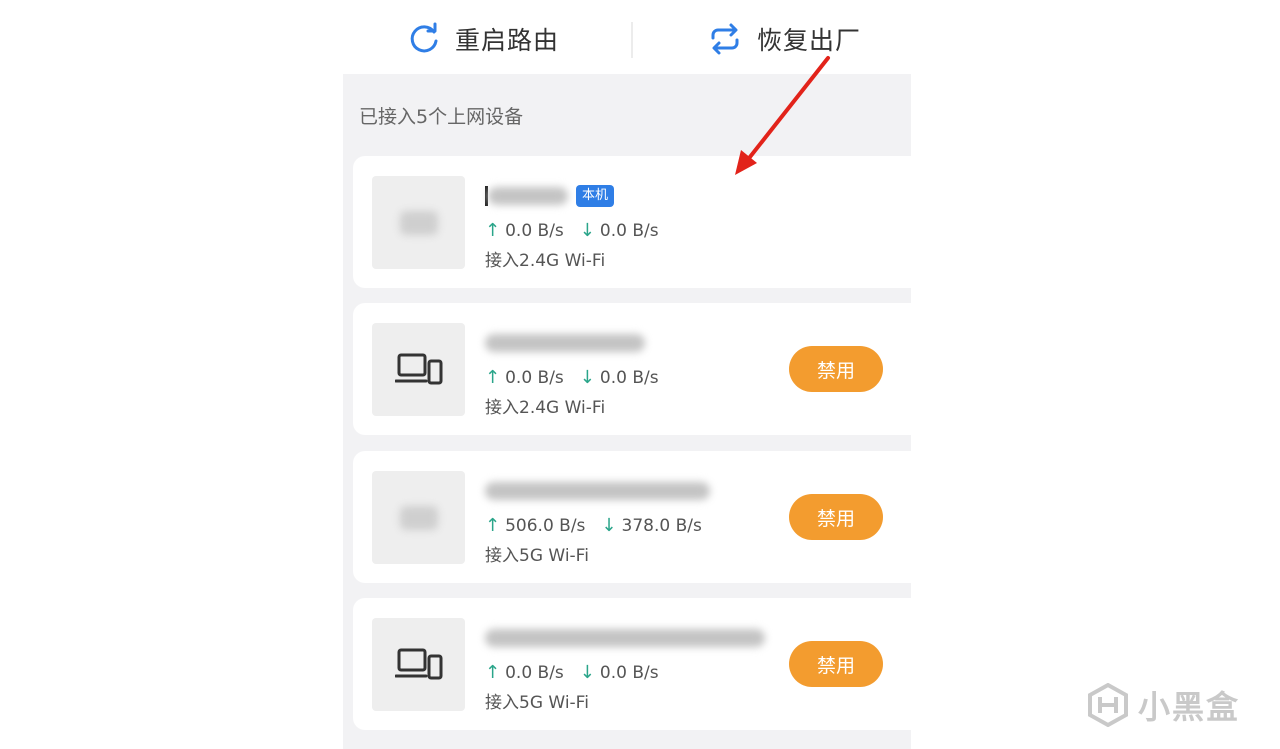  I want to click on device-speeds: ↑ 506.0 B/s ↓ 378.0 B/s, so click(593, 525).